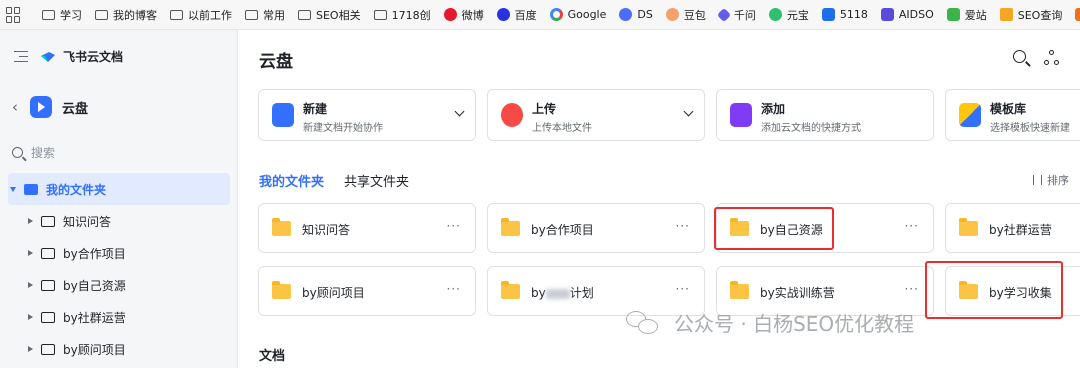 Image resolution: width=1080 pixels, height=368 pixels. Describe the element at coordinates (94, 253) in the screenshot. I see `tree-item-label: by合作项目` at that location.